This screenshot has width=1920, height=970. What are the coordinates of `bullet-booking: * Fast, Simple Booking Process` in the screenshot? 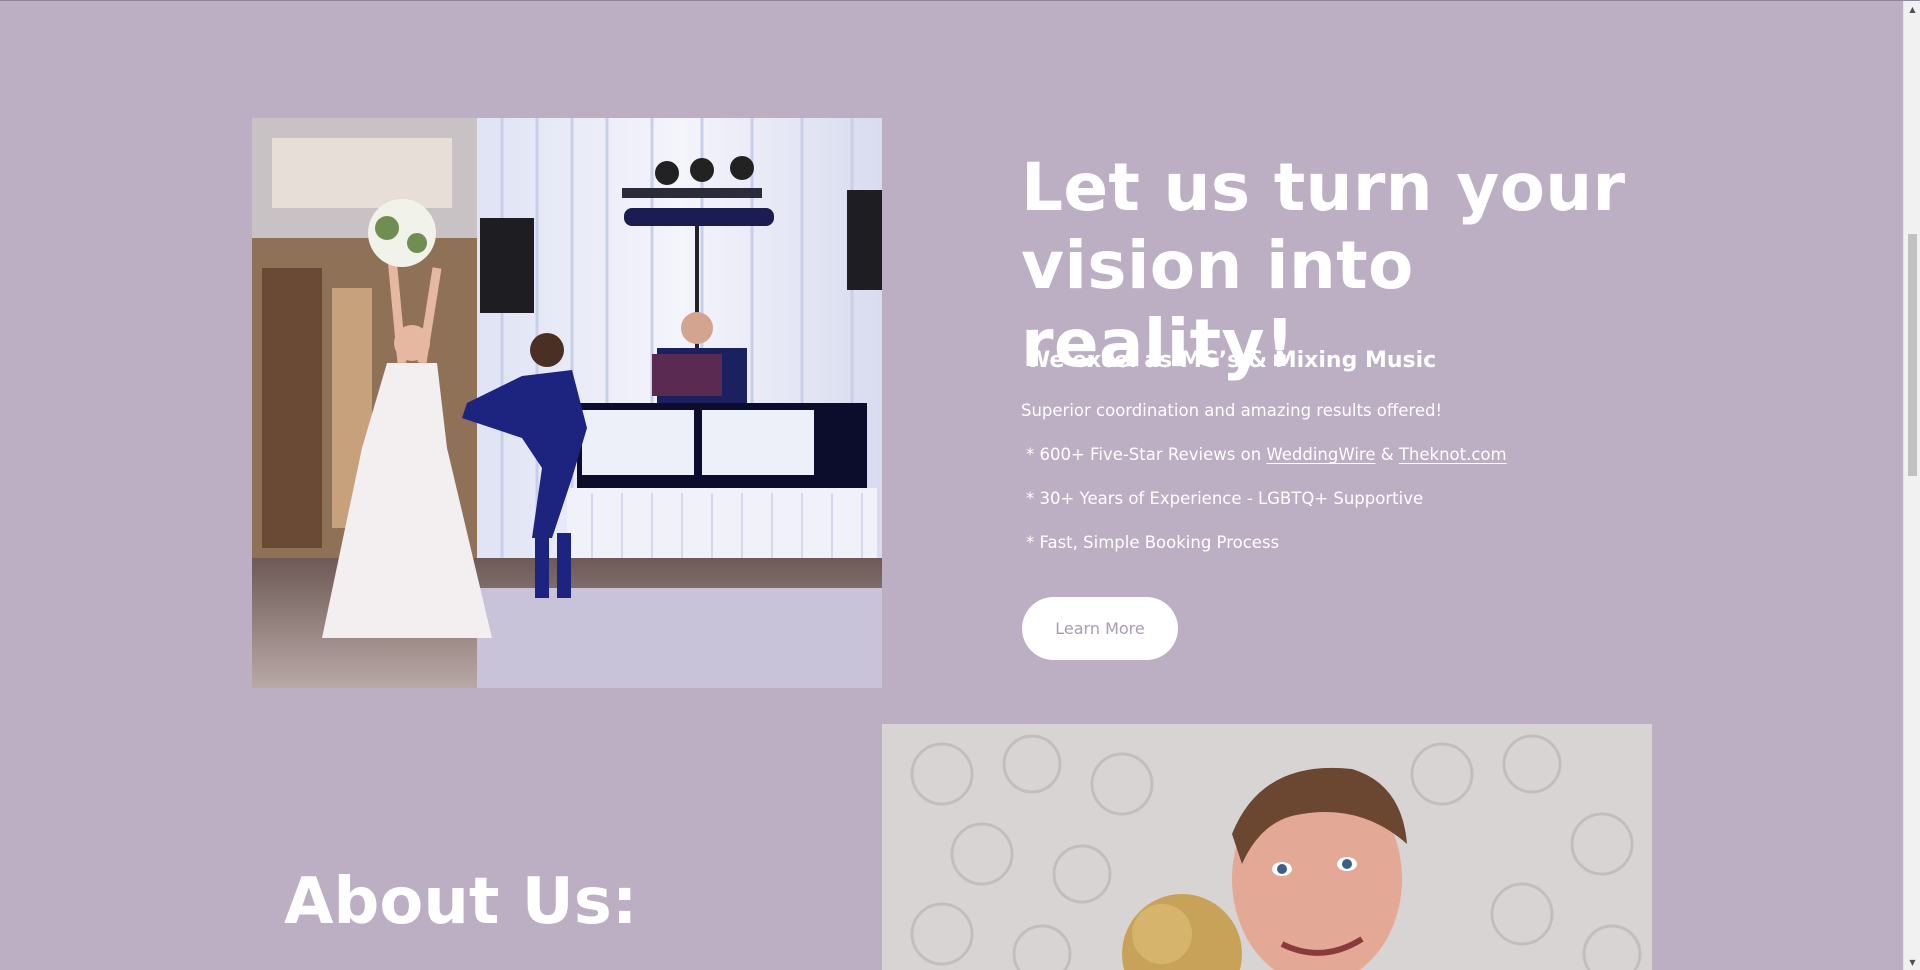 It's located at (1153, 542).